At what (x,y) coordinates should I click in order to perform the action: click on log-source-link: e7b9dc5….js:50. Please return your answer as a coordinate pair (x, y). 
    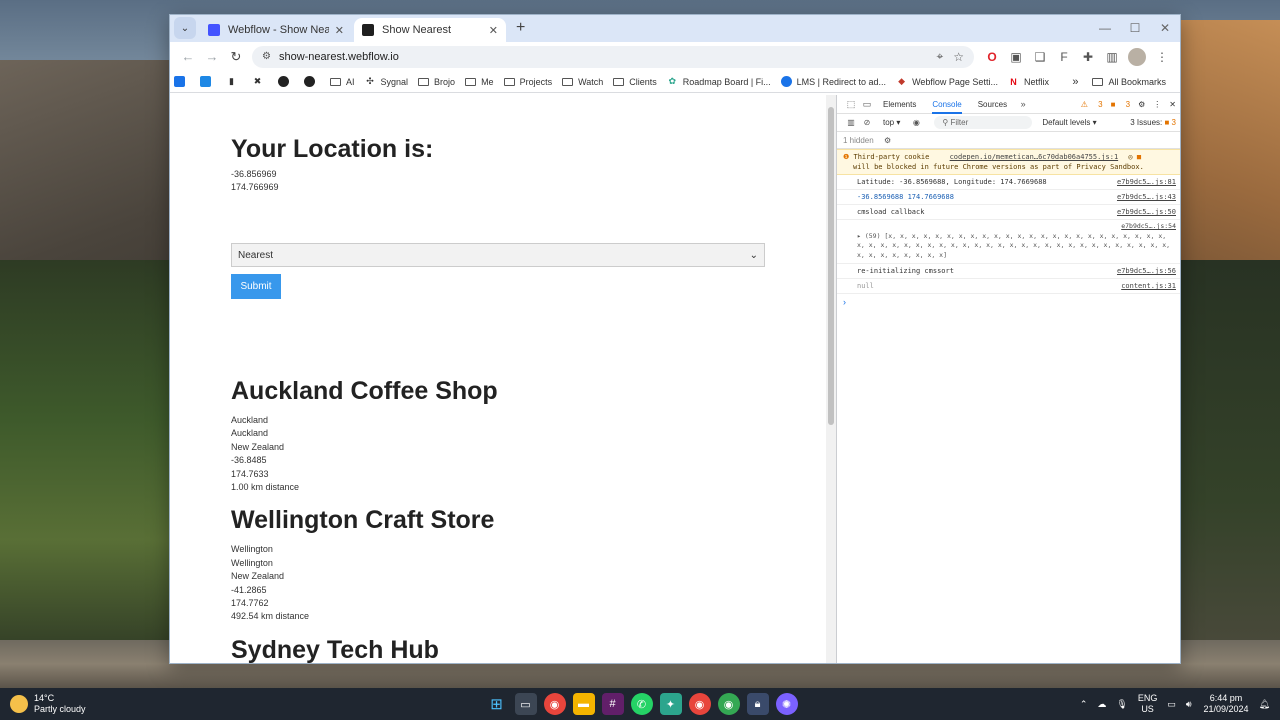
    Looking at the image, I should click on (1146, 212).